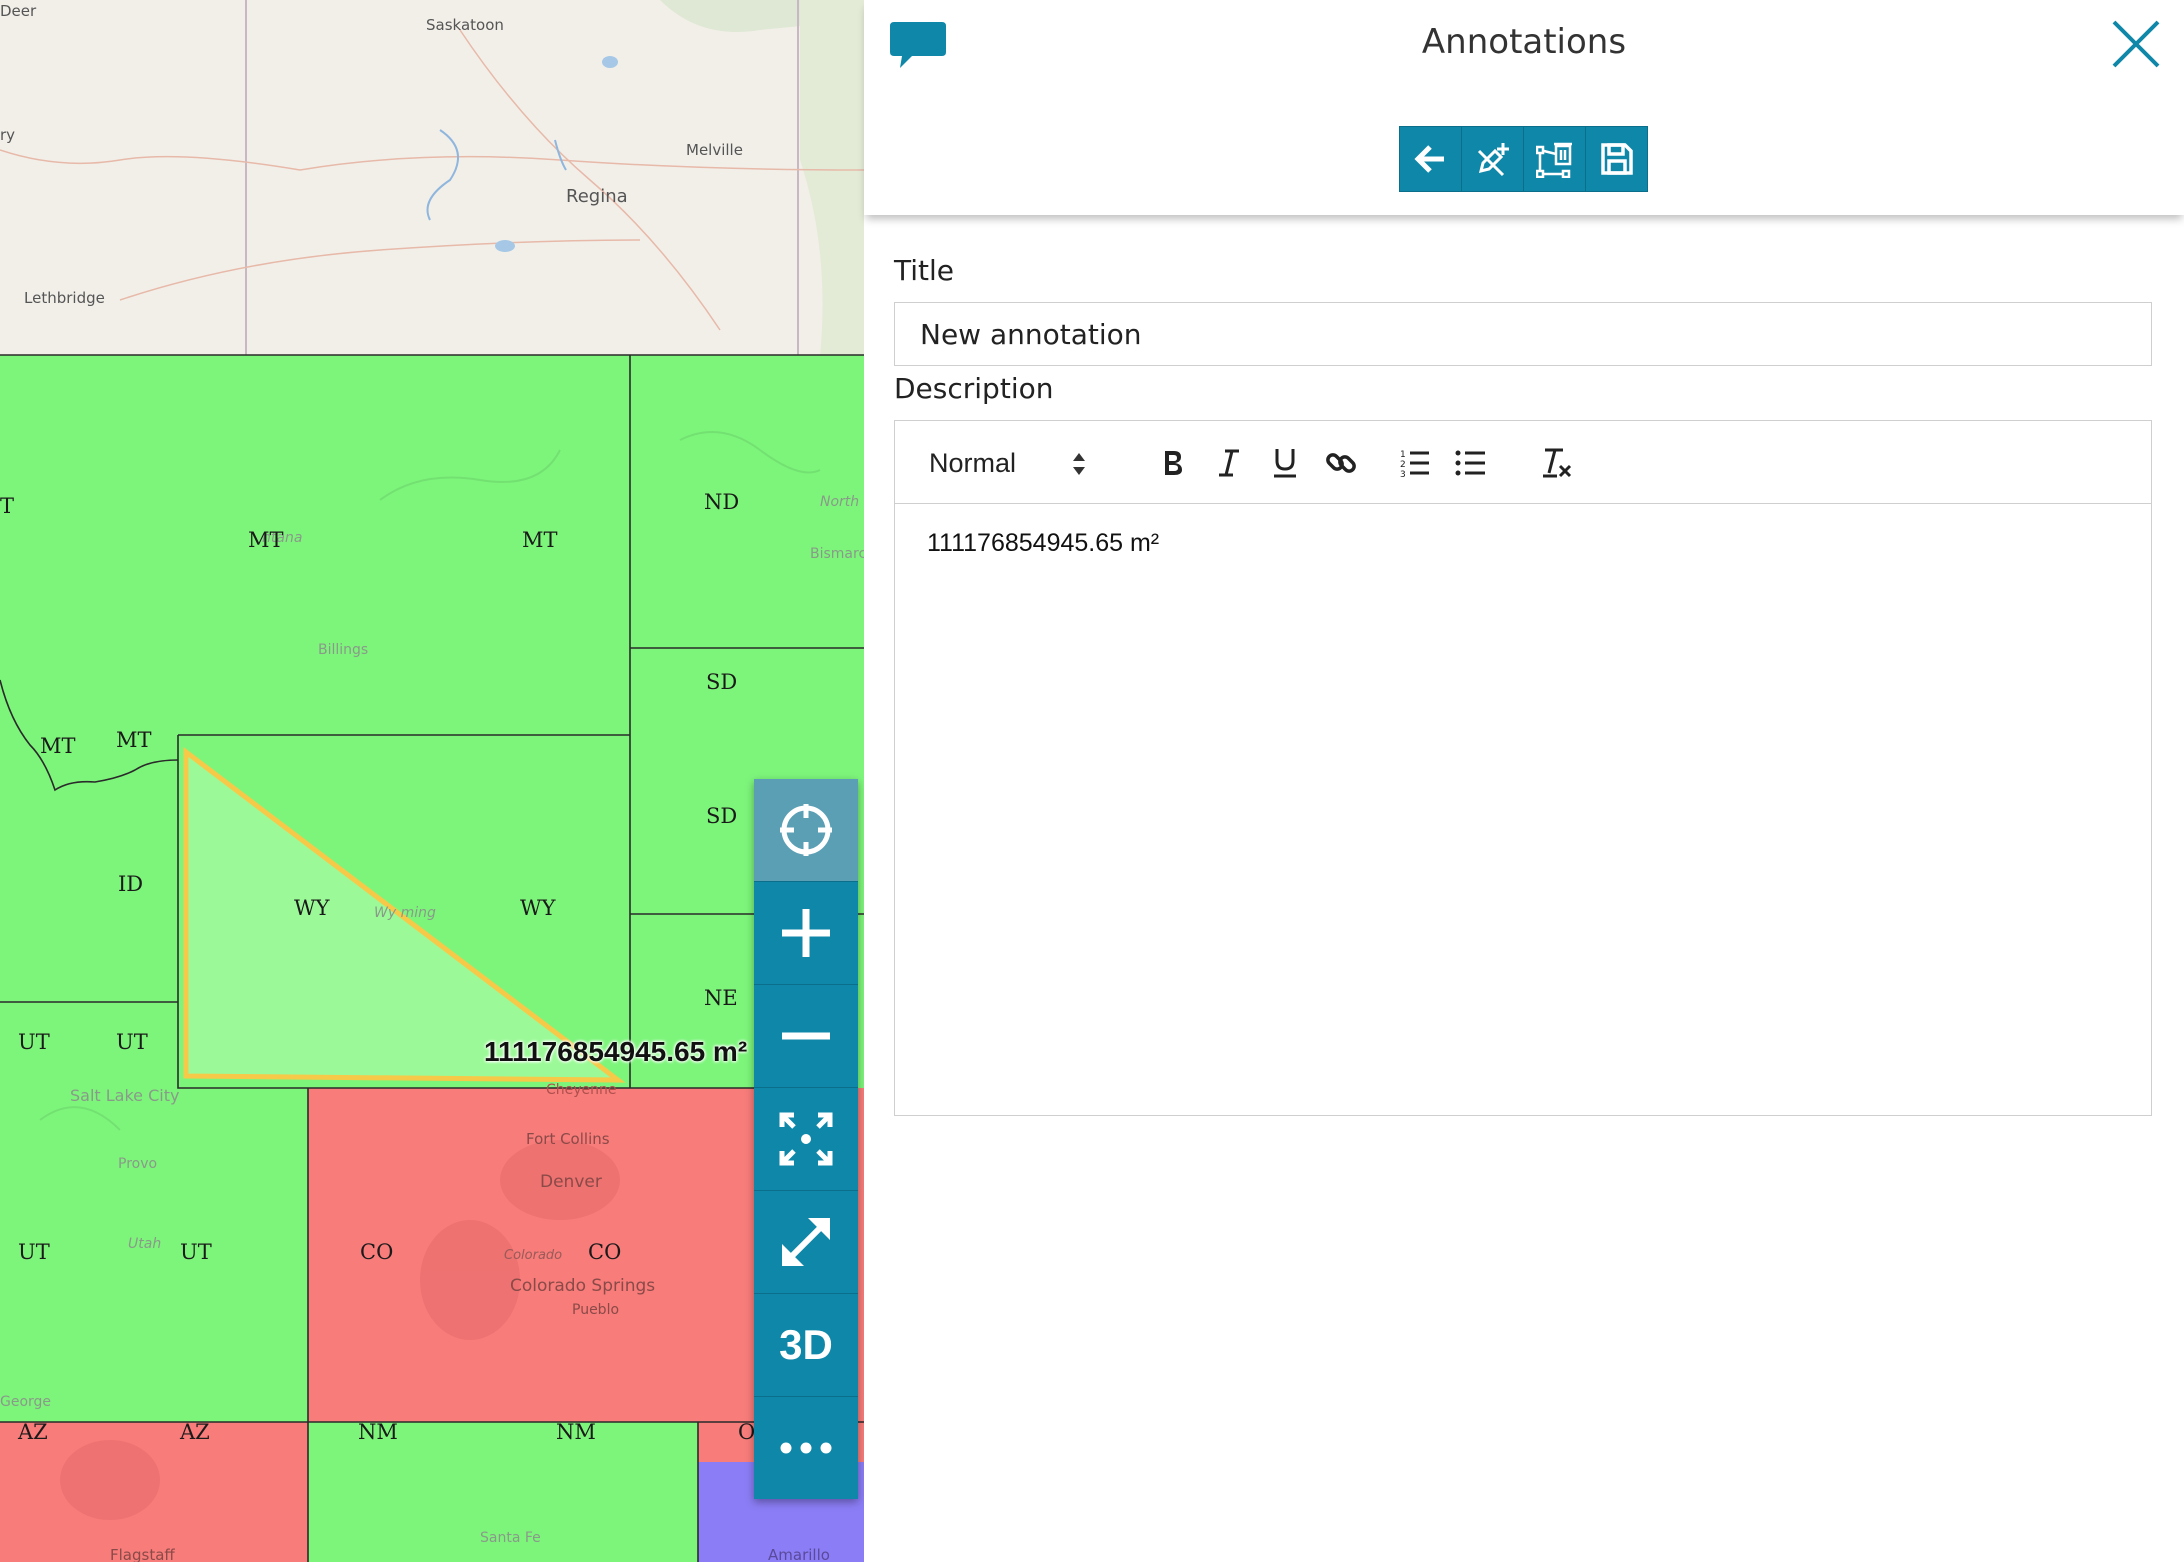 The height and width of the screenshot is (1562, 2184). I want to click on back-arrow-icon, so click(1428, 159).